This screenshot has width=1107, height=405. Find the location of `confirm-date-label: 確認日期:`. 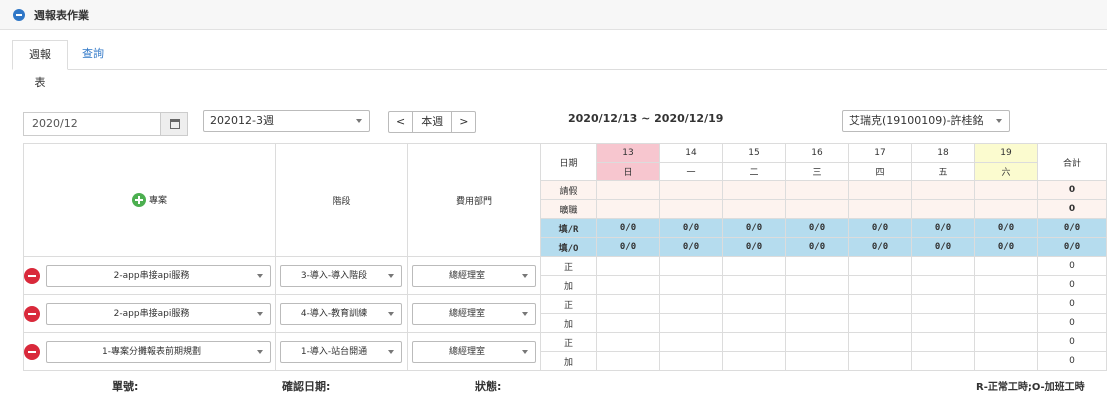

confirm-date-label: 確認日期: is located at coordinates (306, 386).